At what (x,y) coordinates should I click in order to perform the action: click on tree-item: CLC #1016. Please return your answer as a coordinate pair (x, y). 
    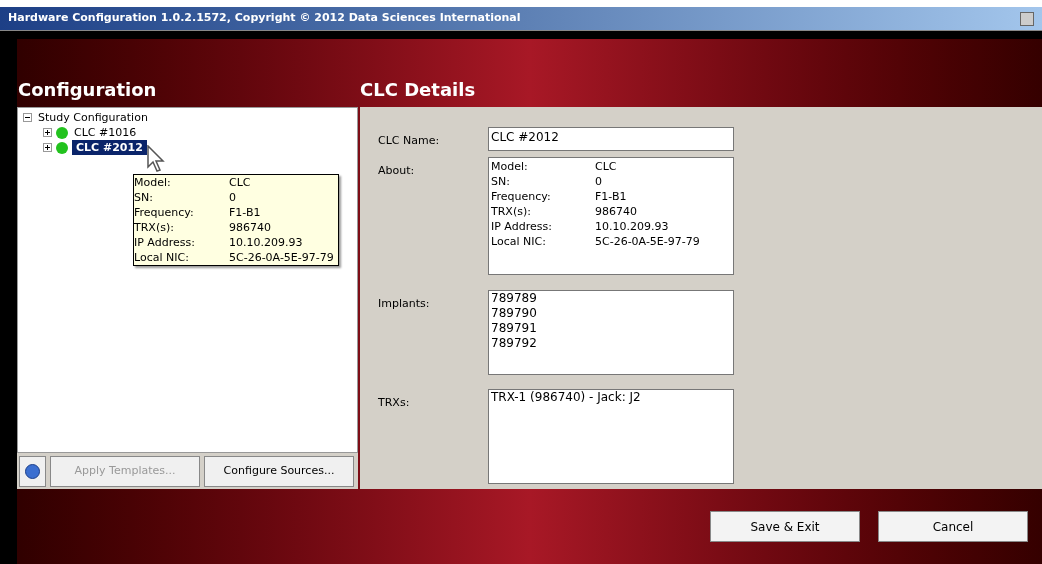
    Looking at the image, I should click on (105, 132).